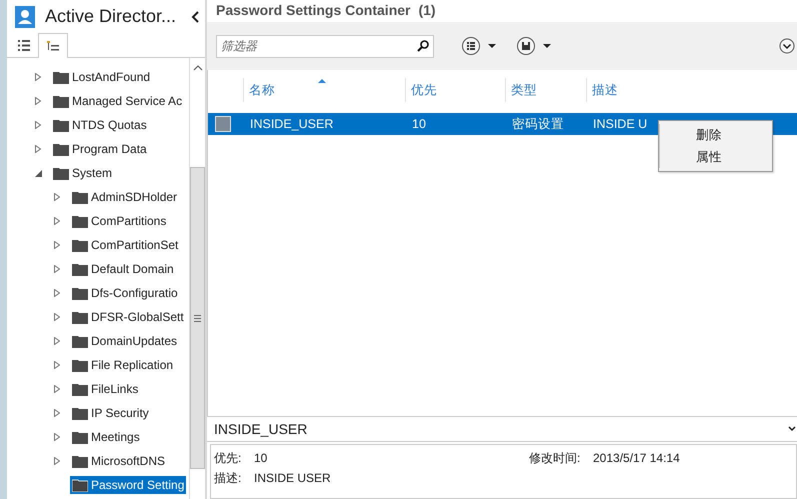  What do you see at coordinates (636, 458) in the screenshot?
I see `field-value: 2013/5/17 14:14` at bounding box center [636, 458].